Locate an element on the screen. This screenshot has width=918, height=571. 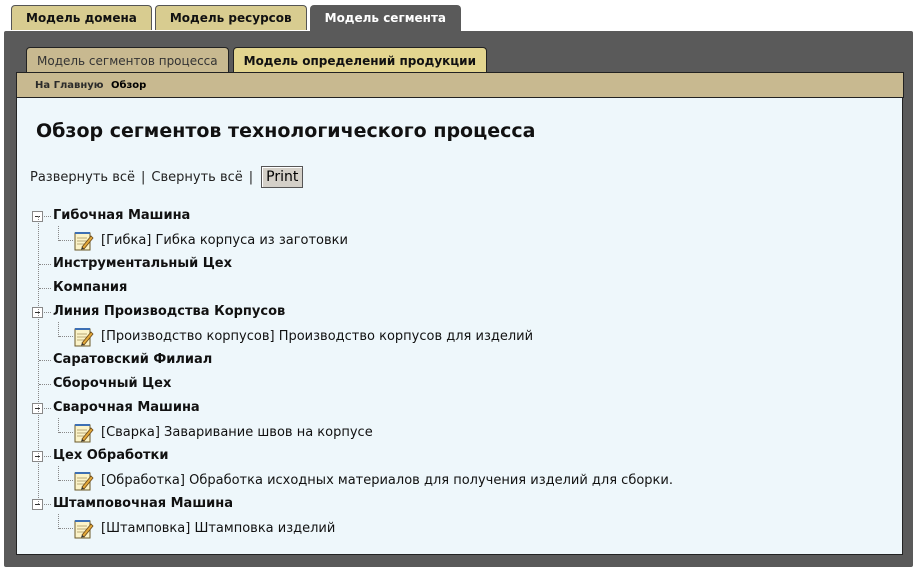
tree-trunk is located at coordinates (38, 360).